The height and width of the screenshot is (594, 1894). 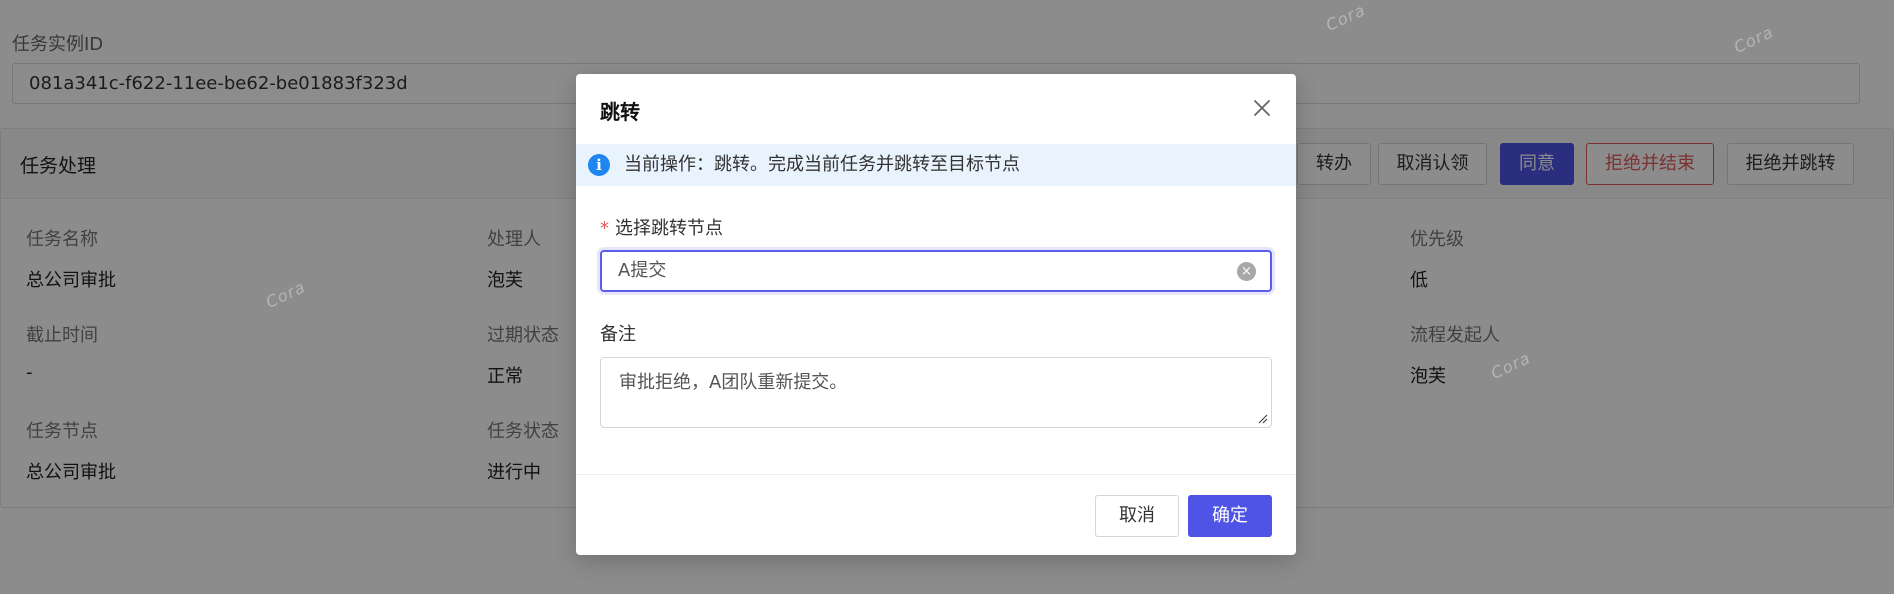 What do you see at coordinates (822, 164) in the screenshot?
I see `alert-text: 当前操作：跳转。完成当前任务并跳转至目标节点` at bounding box center [822, 164].